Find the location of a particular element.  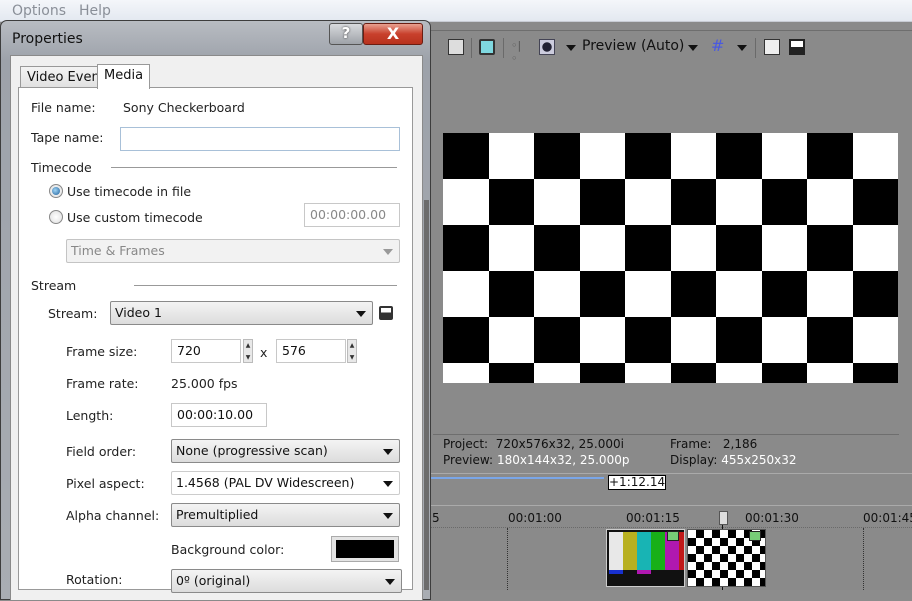

preview-info: Preview: 180x144x32, 25.000p is located at coordinates (536, 460).